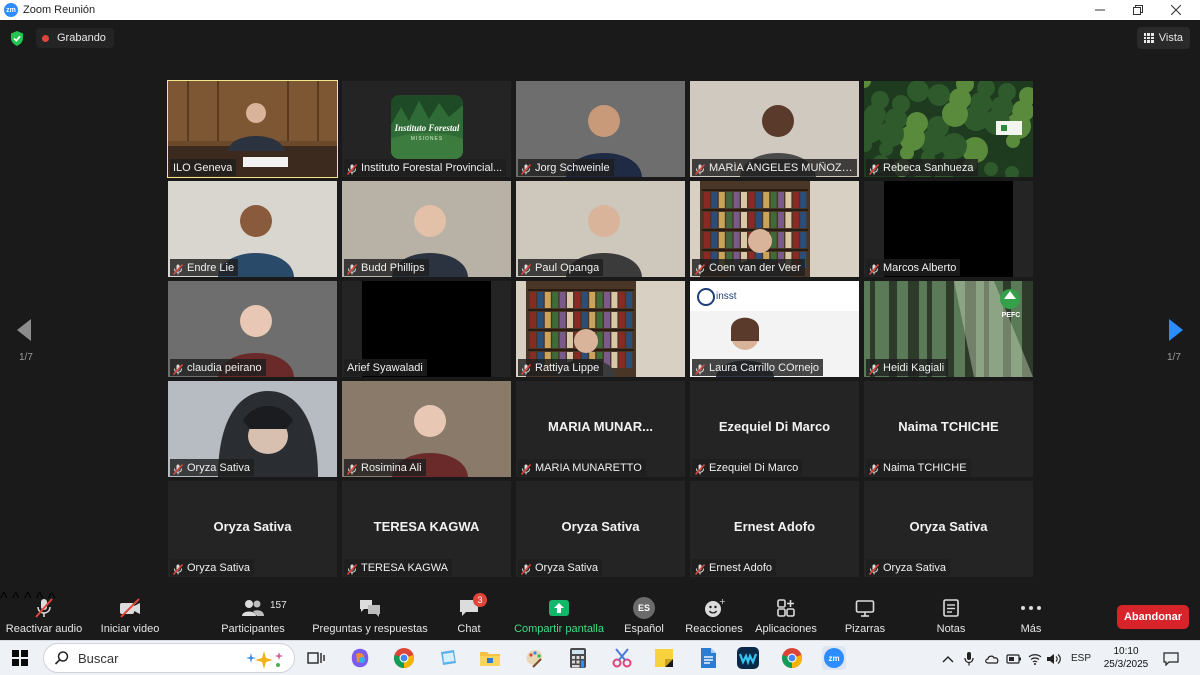  Describe the element at coordinates (1163, 38) in the screenshot. I see `view-button: Vista` at that location.